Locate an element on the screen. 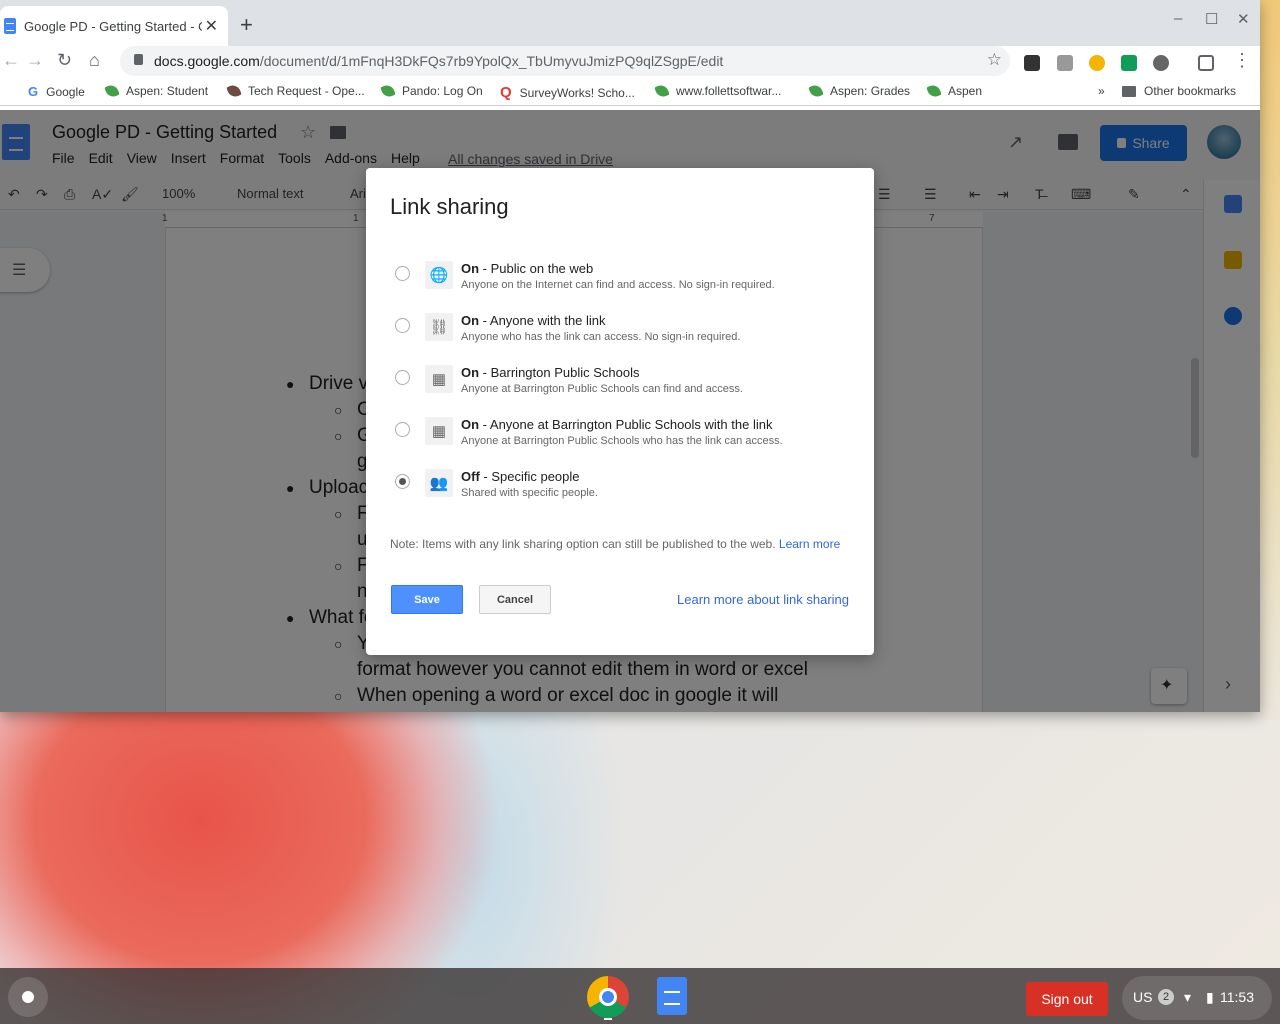  wifi-icon: ▾ is located at coordinates (1188, 997).